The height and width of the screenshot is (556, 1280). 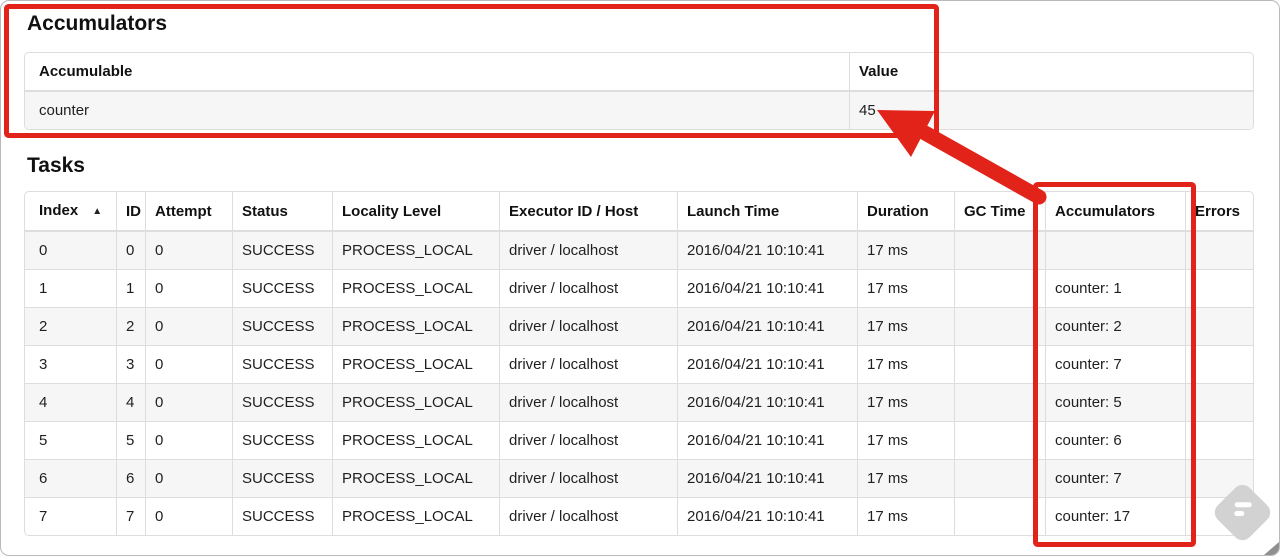 What do you see at coordinates (43, 250) in the screenshot?
I see `index-cell: 0` at bounding box center [43, 250].